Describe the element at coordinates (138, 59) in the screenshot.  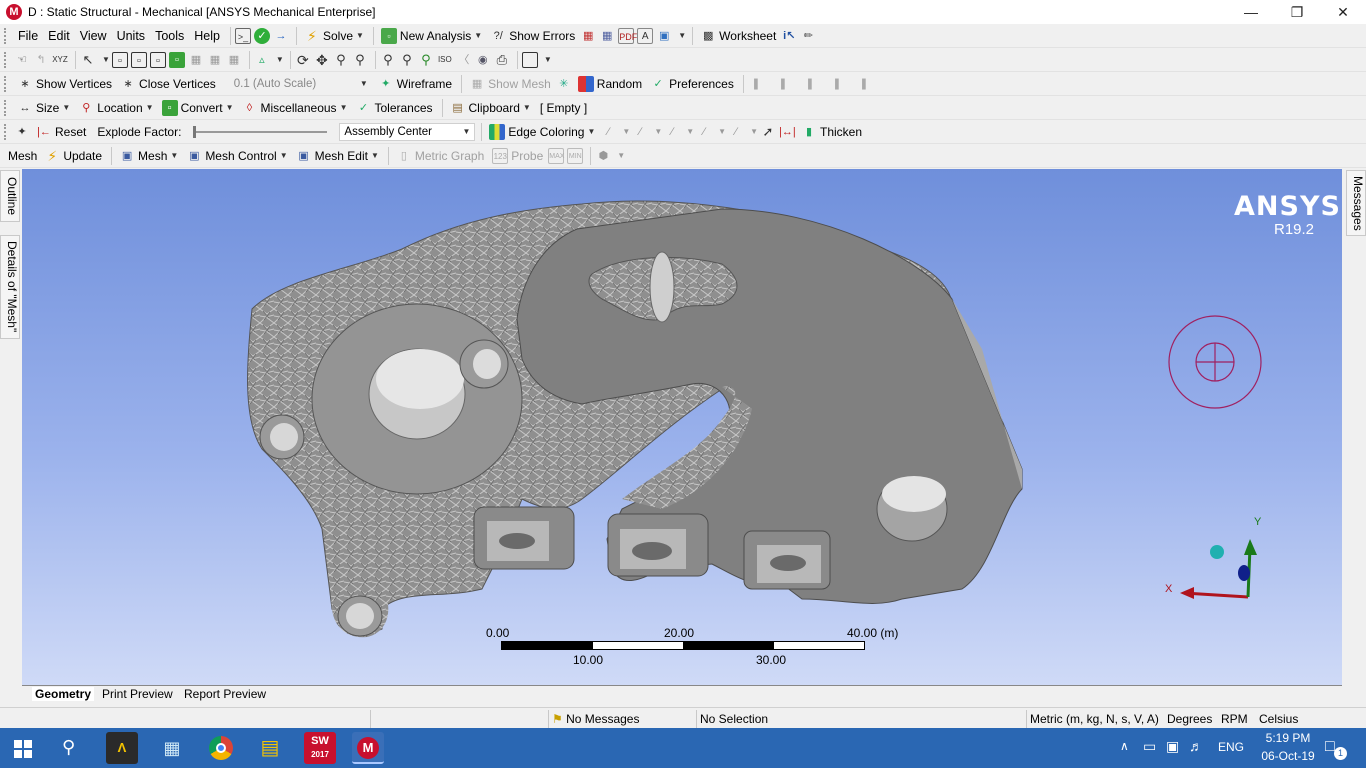
I see `select-edge-icon: ▫` at that location.